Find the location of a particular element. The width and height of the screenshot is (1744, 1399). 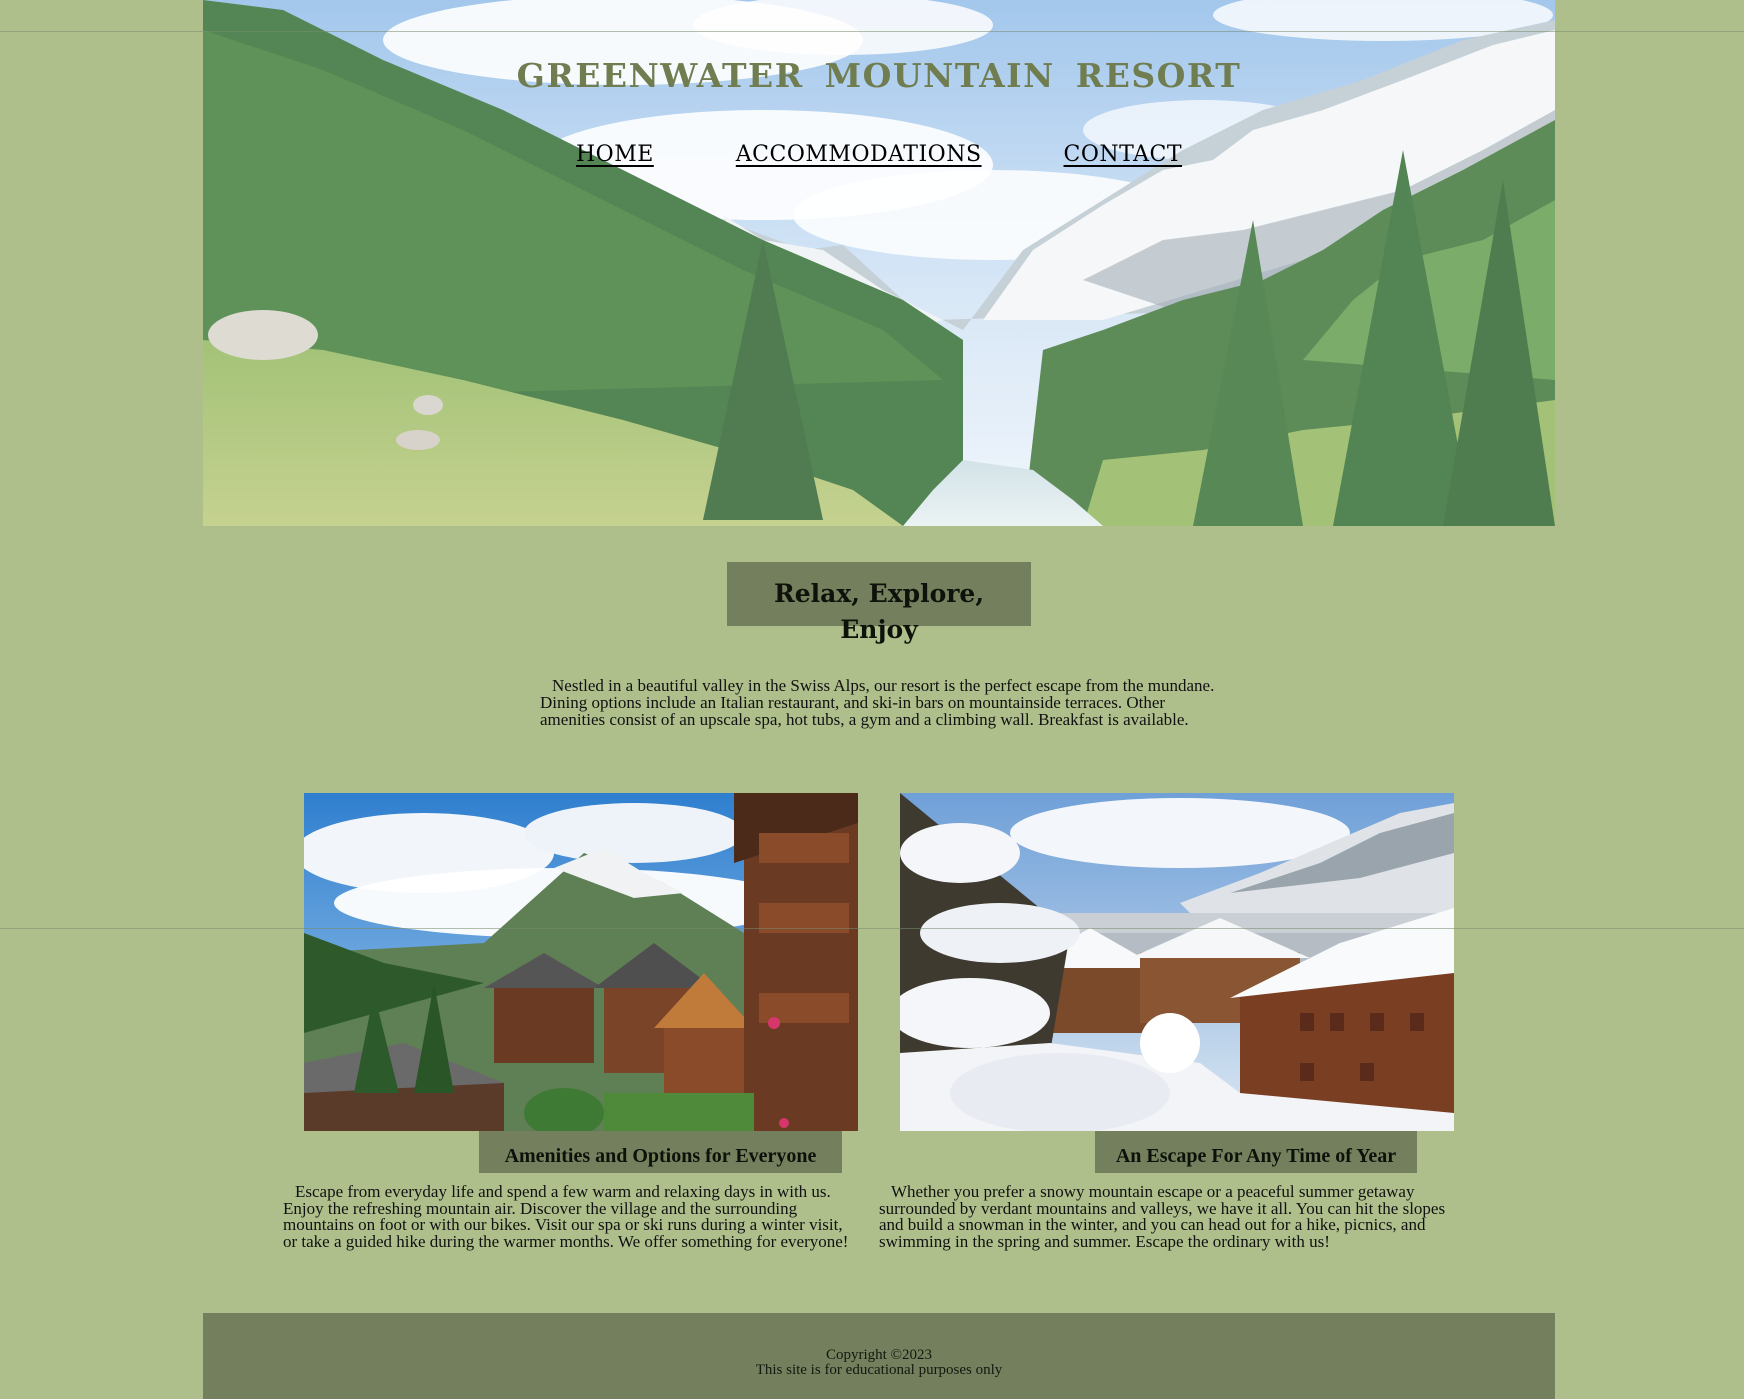

guide-line-top is located at coordinates (872, 31).